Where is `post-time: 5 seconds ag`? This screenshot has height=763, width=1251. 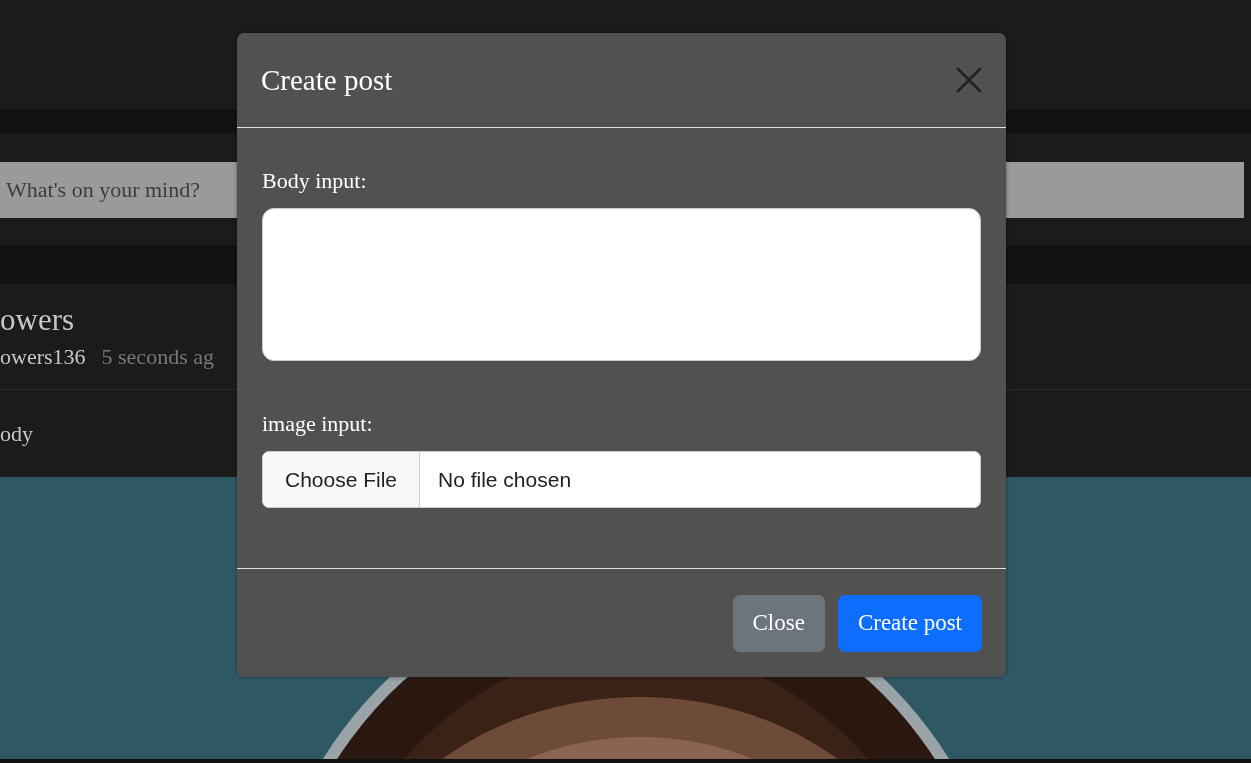
post-time: 5 seconds ag is located at coordinates (157, 357).